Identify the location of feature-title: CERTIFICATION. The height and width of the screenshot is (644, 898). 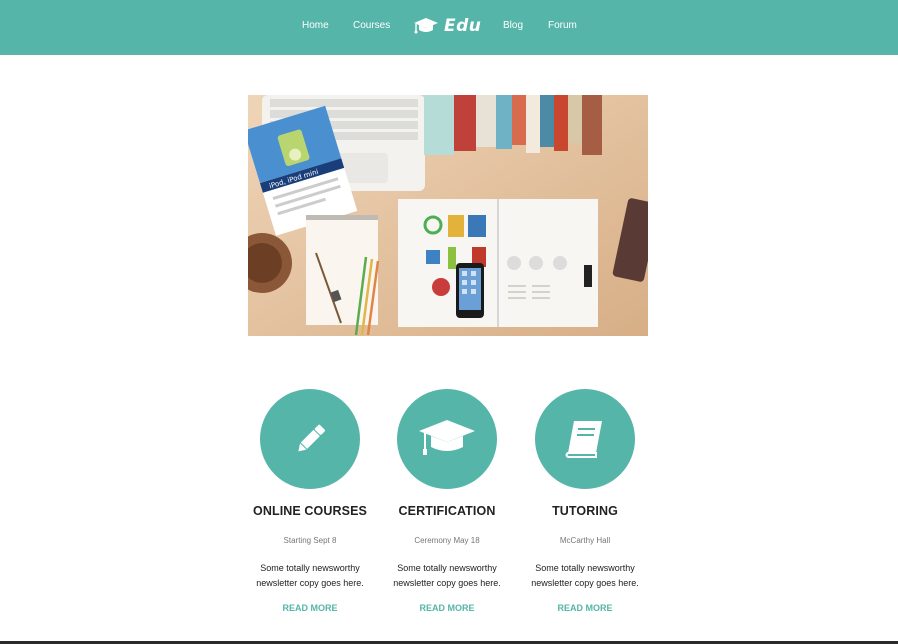
(447, 511).